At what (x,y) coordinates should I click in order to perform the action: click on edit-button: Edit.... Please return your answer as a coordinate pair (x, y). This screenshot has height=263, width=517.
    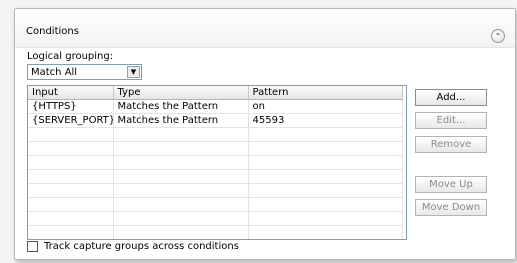
    Looking at the image, I should click on (451, 120).